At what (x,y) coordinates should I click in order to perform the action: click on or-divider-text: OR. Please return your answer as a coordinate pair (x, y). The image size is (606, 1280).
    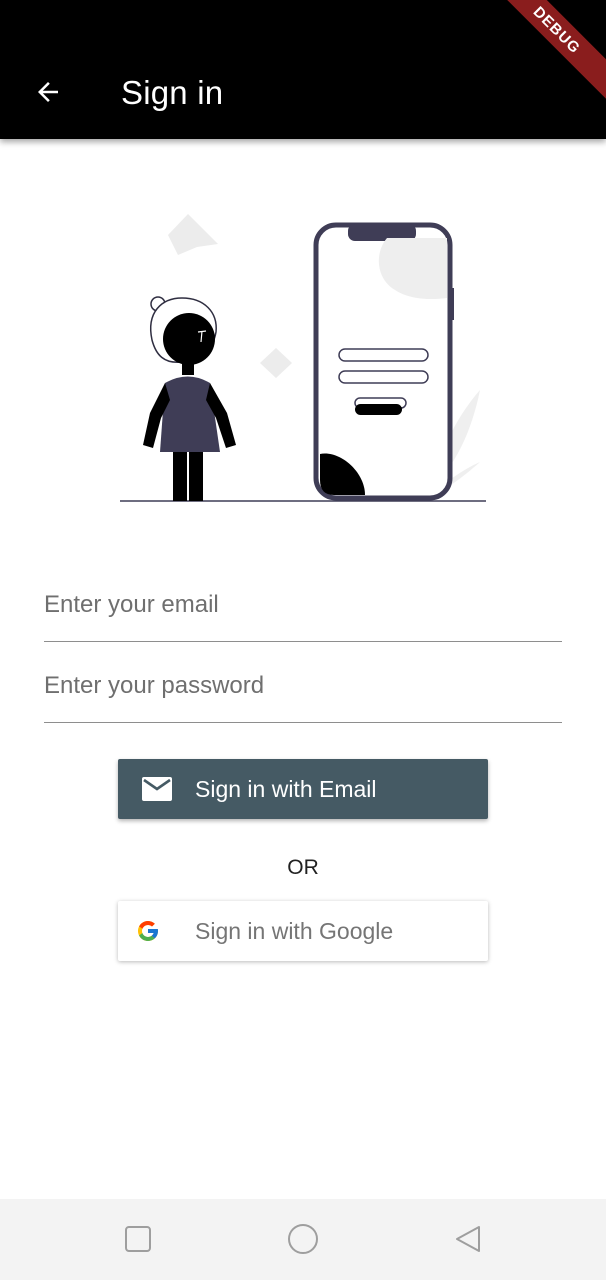
    Looking at the image, I should click on (303, 867).